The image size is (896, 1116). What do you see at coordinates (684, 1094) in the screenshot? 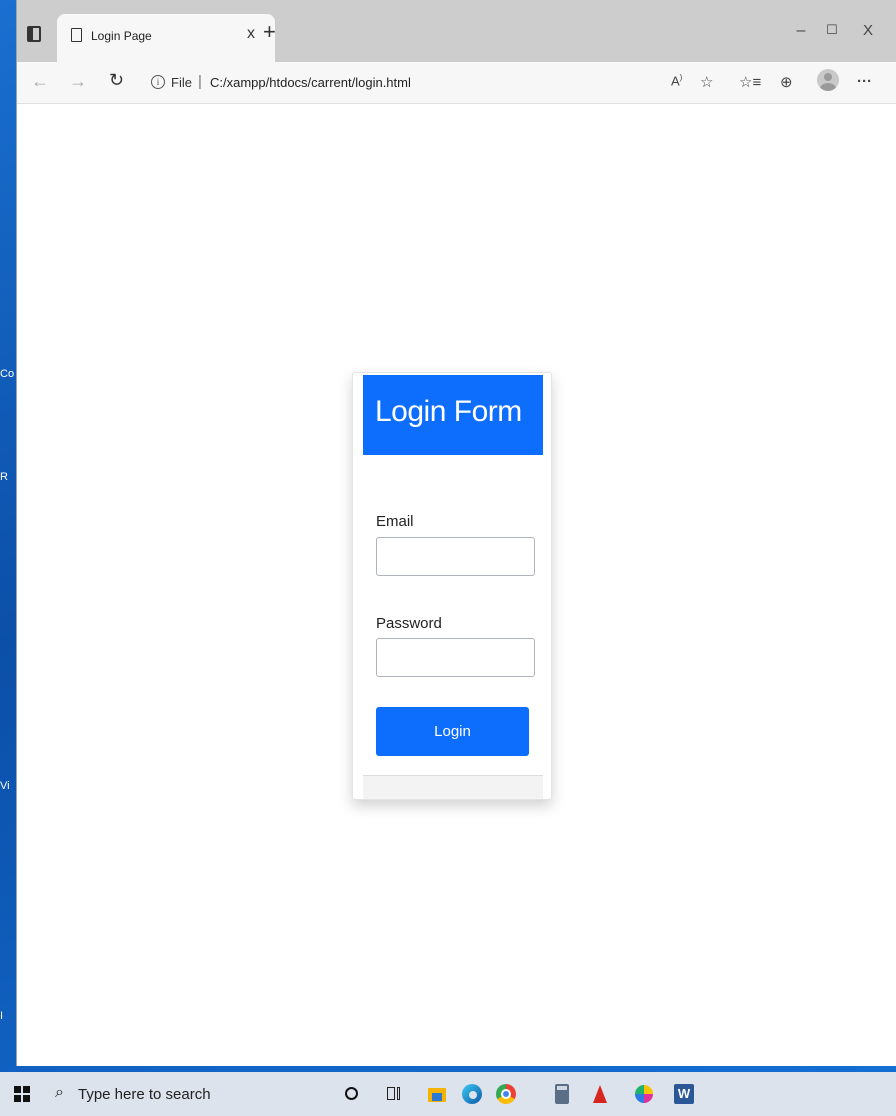
I see `word-icon: W` at bounding box center [684, 1094].